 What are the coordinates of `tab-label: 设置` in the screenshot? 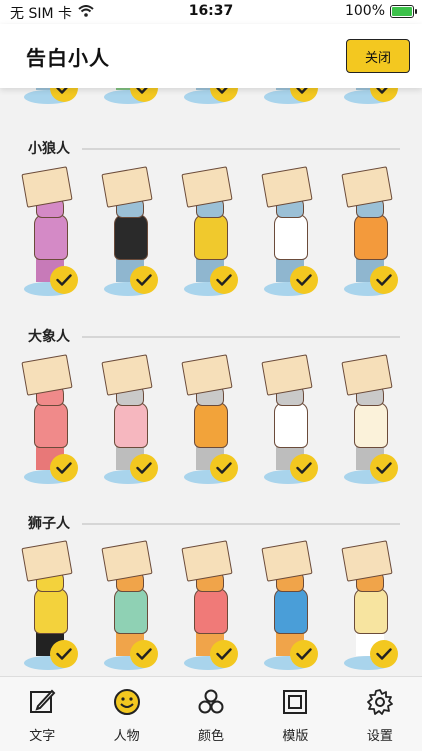 It's located at (379, 736).